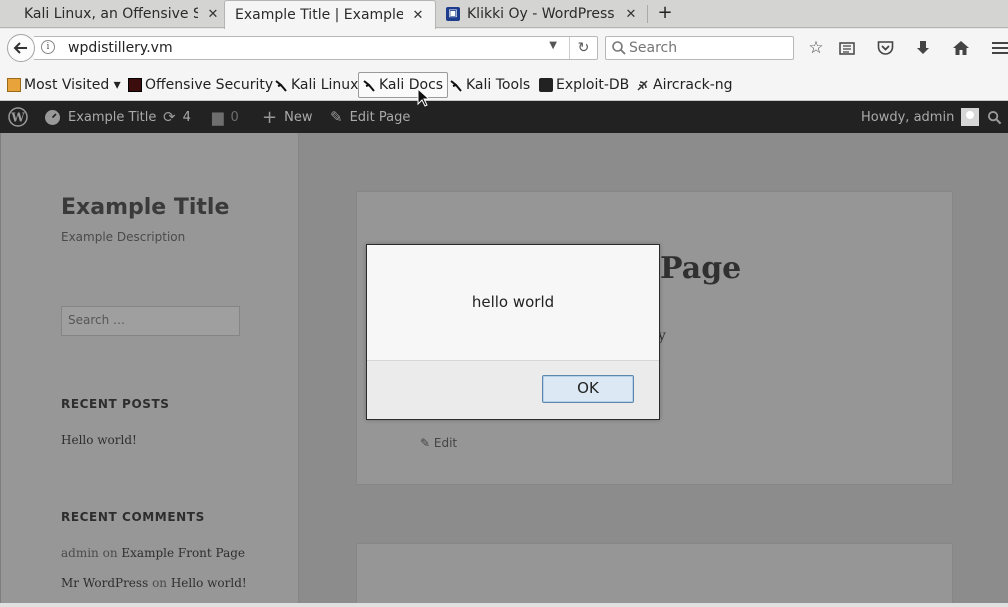 This screenshot has width=1008, height=607. What do you see at coordinates (234, 117) in the screenshot?
I see `comments-count: 0` at bounding box center [234, 117].